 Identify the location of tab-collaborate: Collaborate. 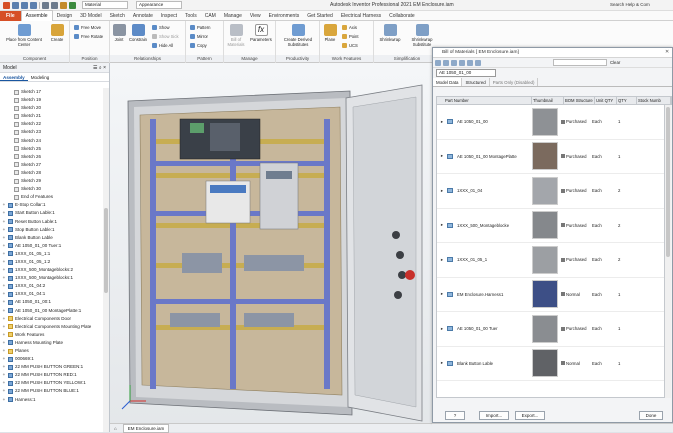
(402, 16).